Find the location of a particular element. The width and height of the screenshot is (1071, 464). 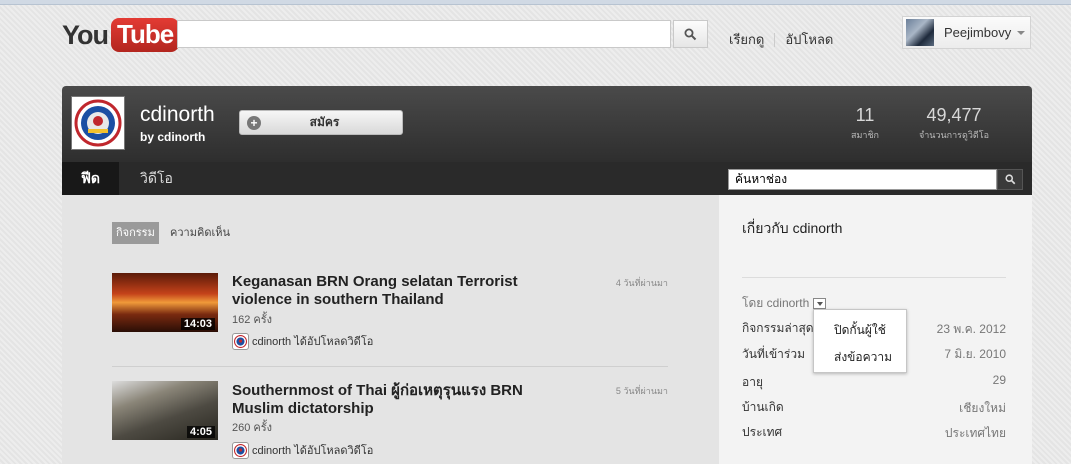

stat-video-views: 49,477 จำนวนการดูวิดีโอ is located at coordinates (954, 123).